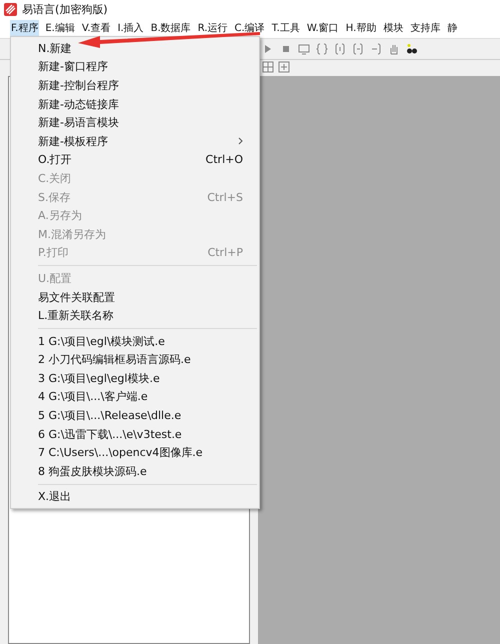 This screenshot has width=500, height=644. I want to click on menu-item: 新建-动态链接库, so click(135, 104).